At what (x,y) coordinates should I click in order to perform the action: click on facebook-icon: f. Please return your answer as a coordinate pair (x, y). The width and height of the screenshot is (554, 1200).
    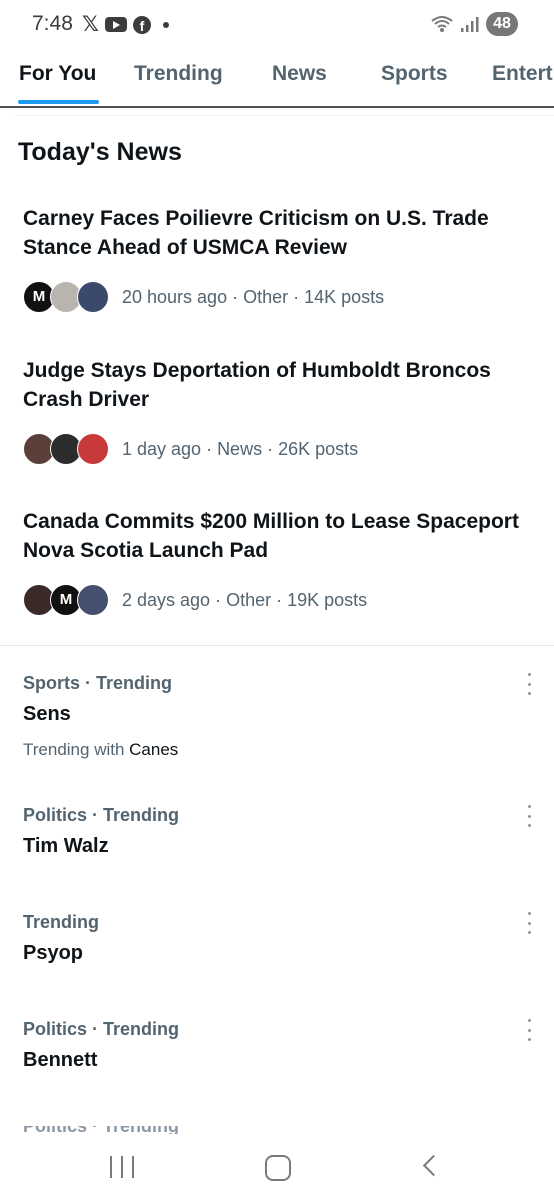
    Looking at the image, I should click on (141, 24).